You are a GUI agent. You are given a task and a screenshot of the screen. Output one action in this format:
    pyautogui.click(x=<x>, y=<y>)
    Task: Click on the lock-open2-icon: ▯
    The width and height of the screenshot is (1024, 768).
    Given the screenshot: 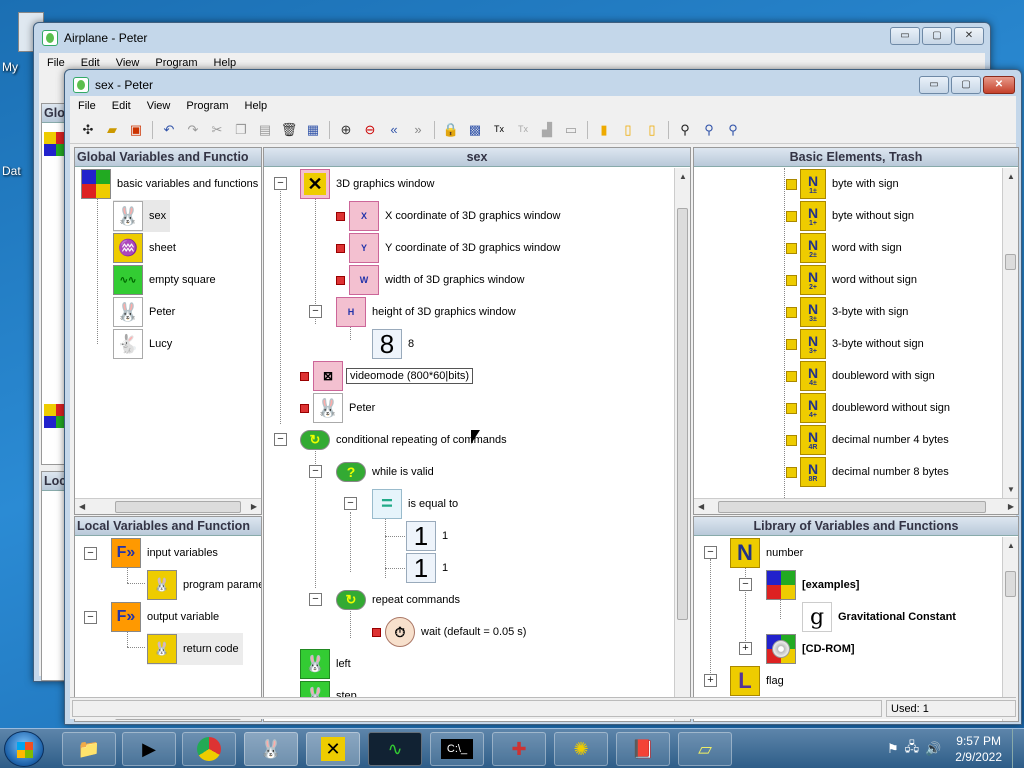 What is the action you would take?
    pyautogui.click(x=652, y=130)
    